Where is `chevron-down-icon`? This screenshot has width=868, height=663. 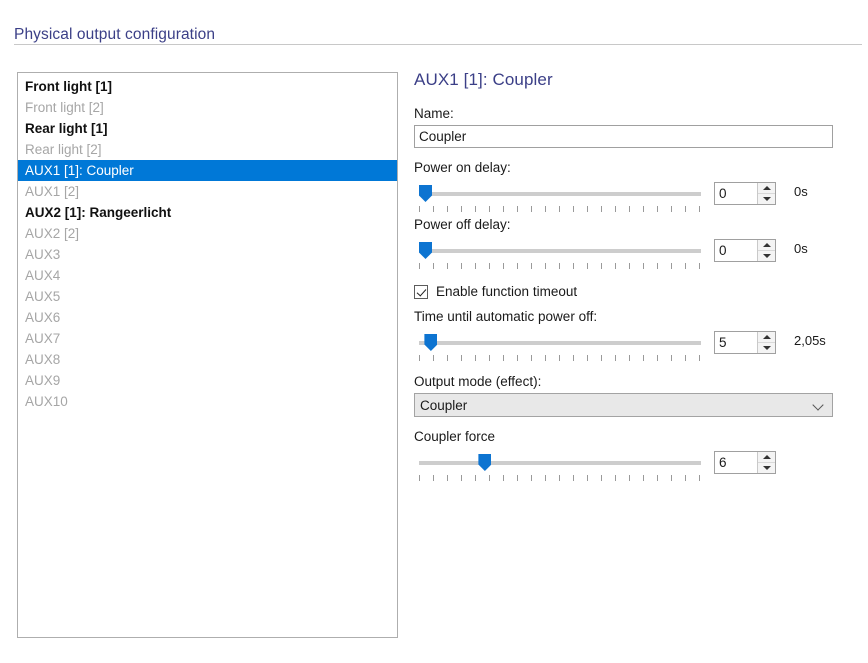 chevron-down-icon is located at coordinates (818, 405).